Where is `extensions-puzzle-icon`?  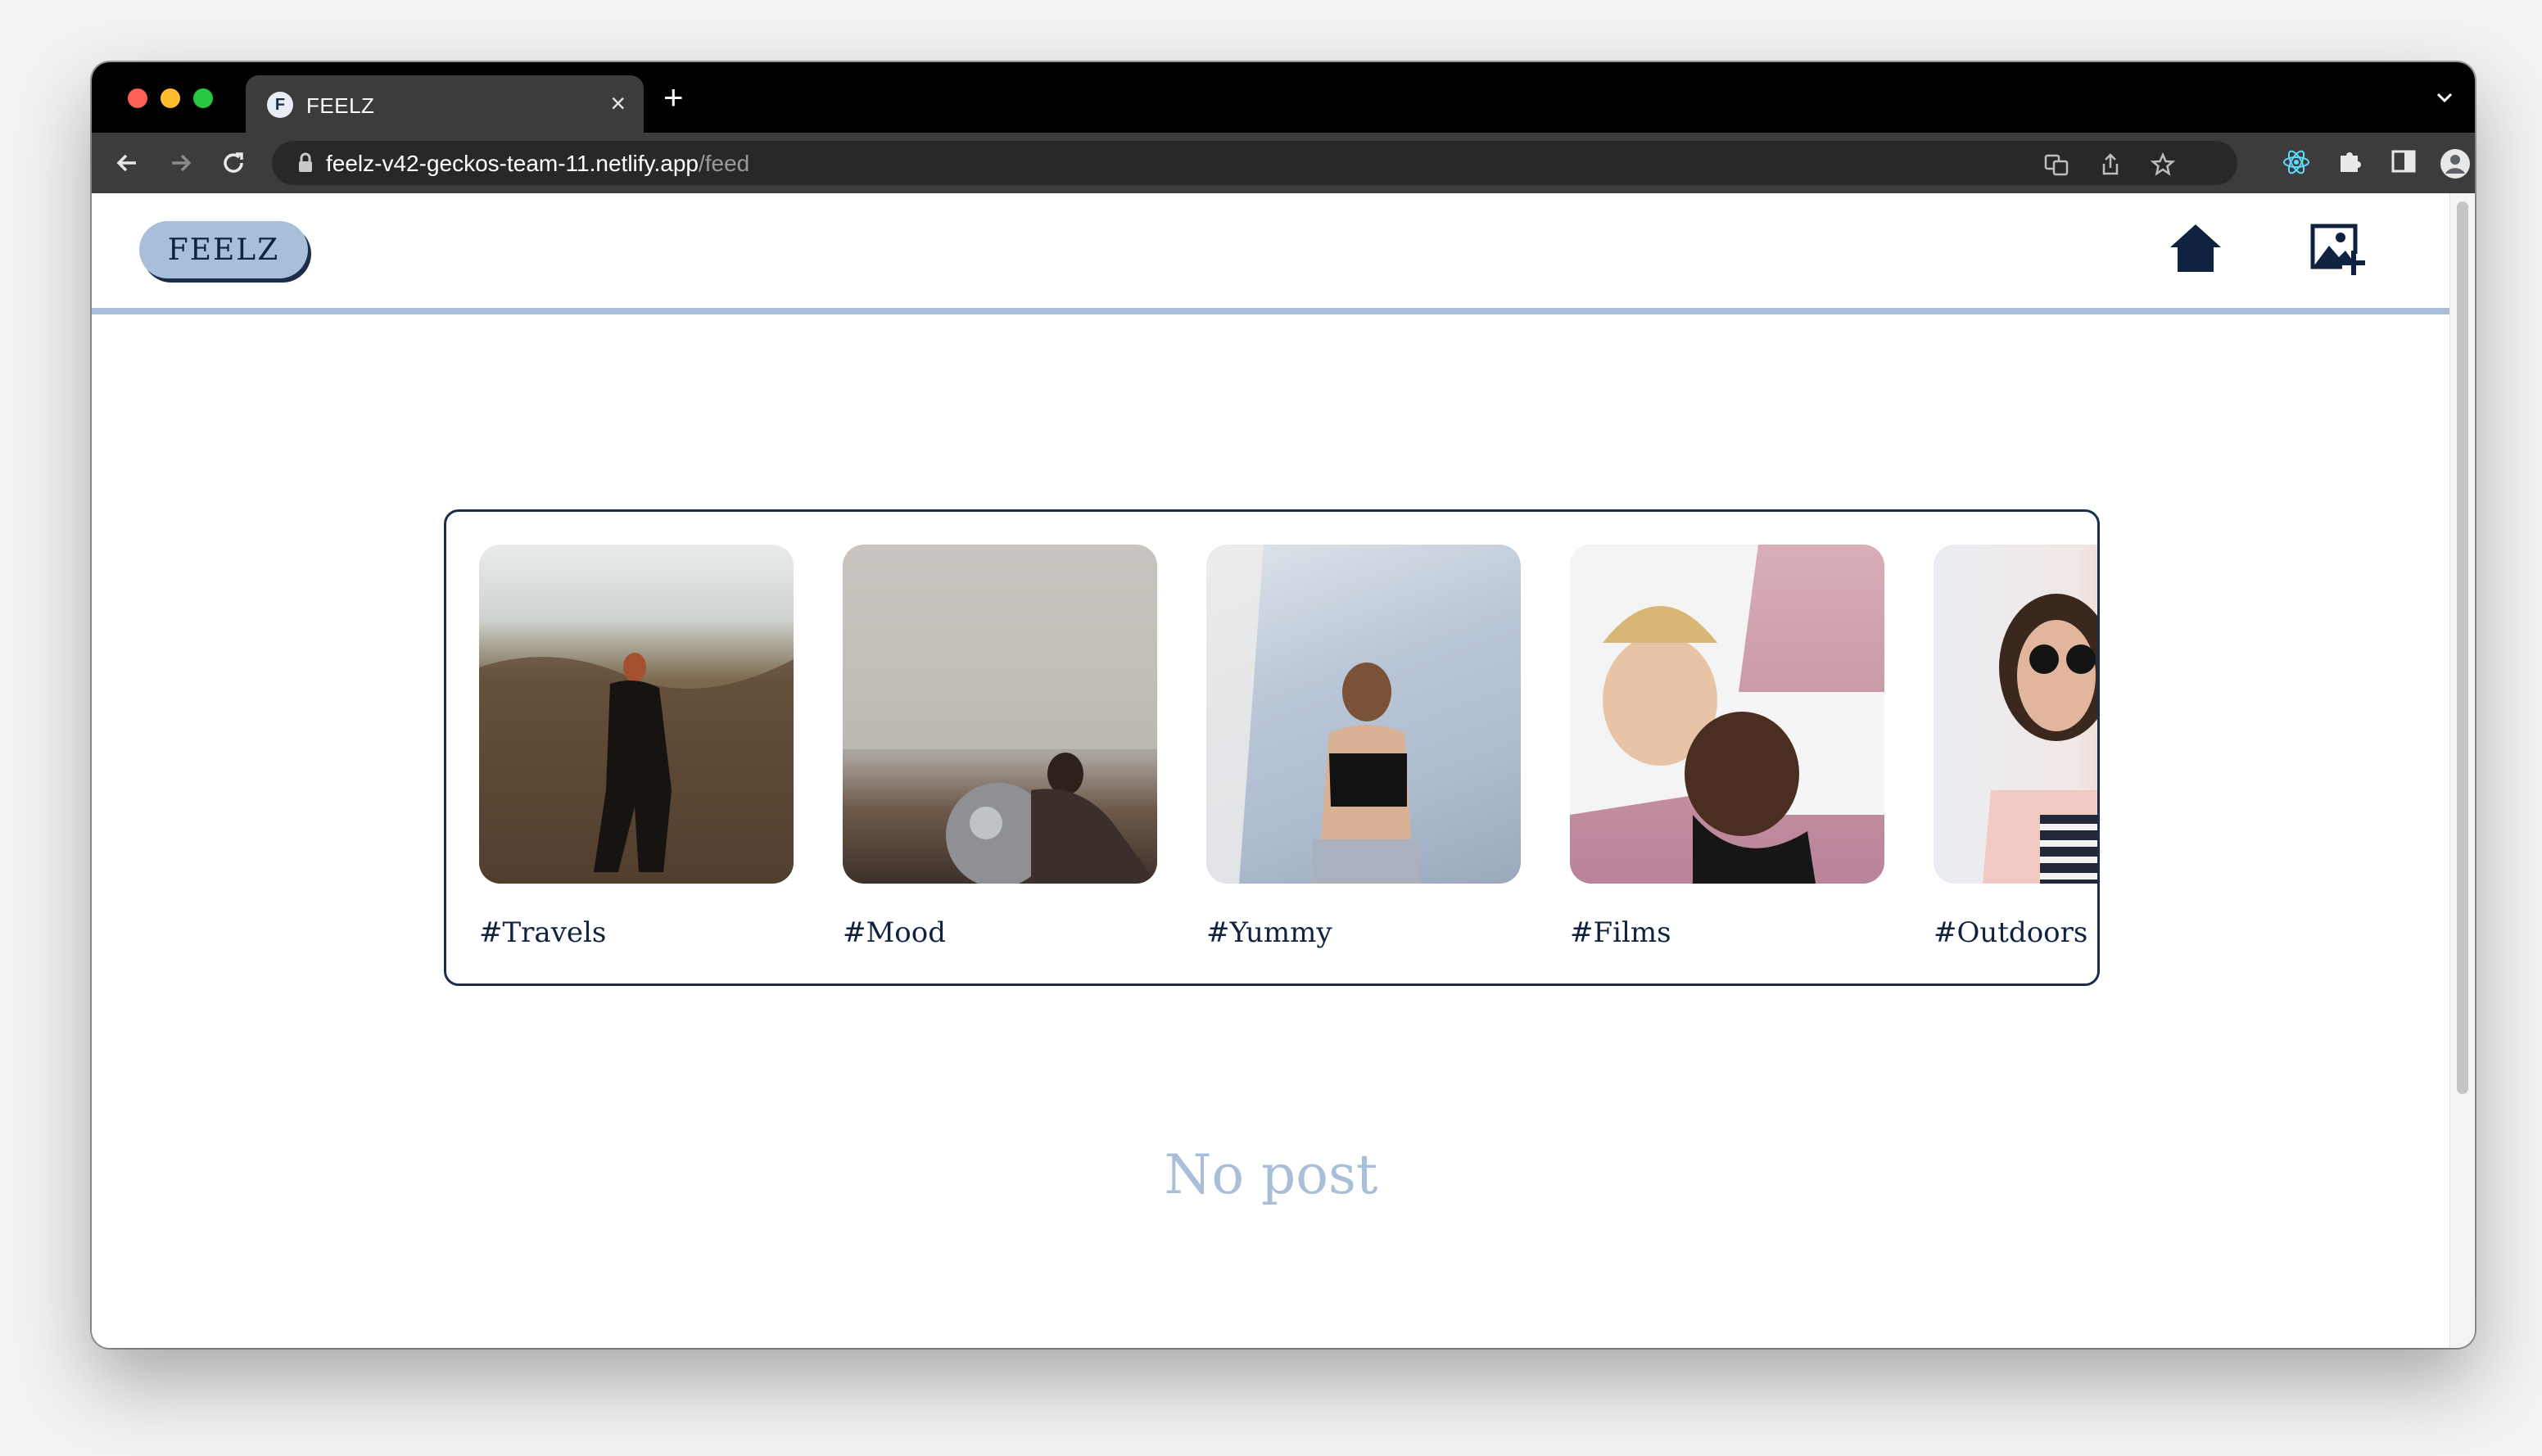 extensions-puzzle-icon is located at coordinates (2349, 163).